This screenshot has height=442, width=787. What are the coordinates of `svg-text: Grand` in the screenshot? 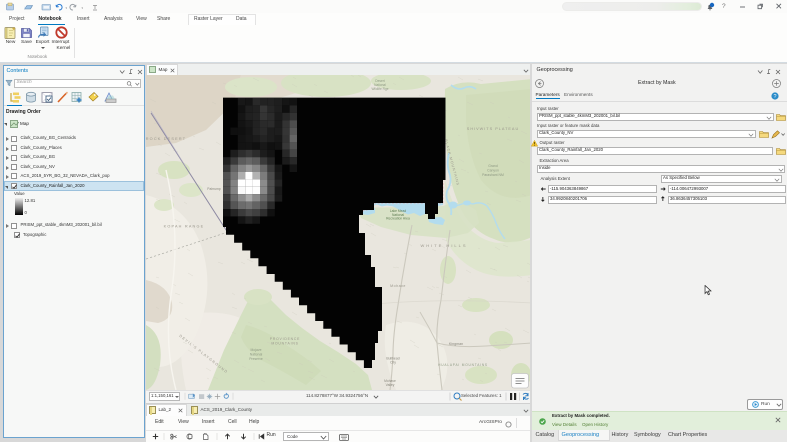 It's located at (493, 166).